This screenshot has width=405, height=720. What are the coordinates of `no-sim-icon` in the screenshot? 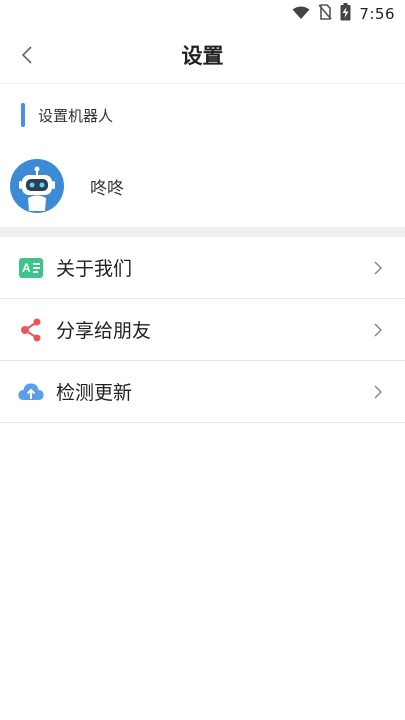 It's located at (325, 14).